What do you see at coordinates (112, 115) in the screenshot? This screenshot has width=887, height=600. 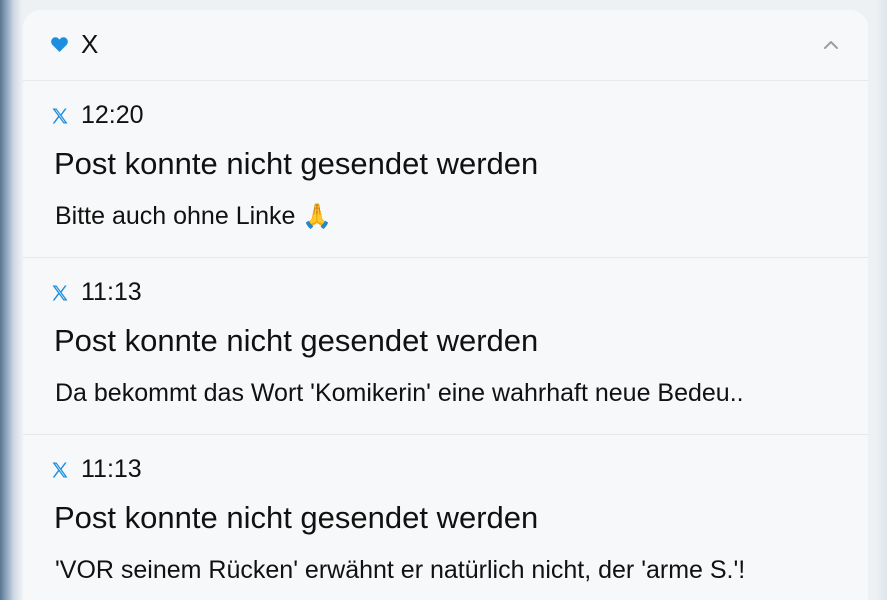 I see `notification-time: 12:20` at bounding box center [112, 115].